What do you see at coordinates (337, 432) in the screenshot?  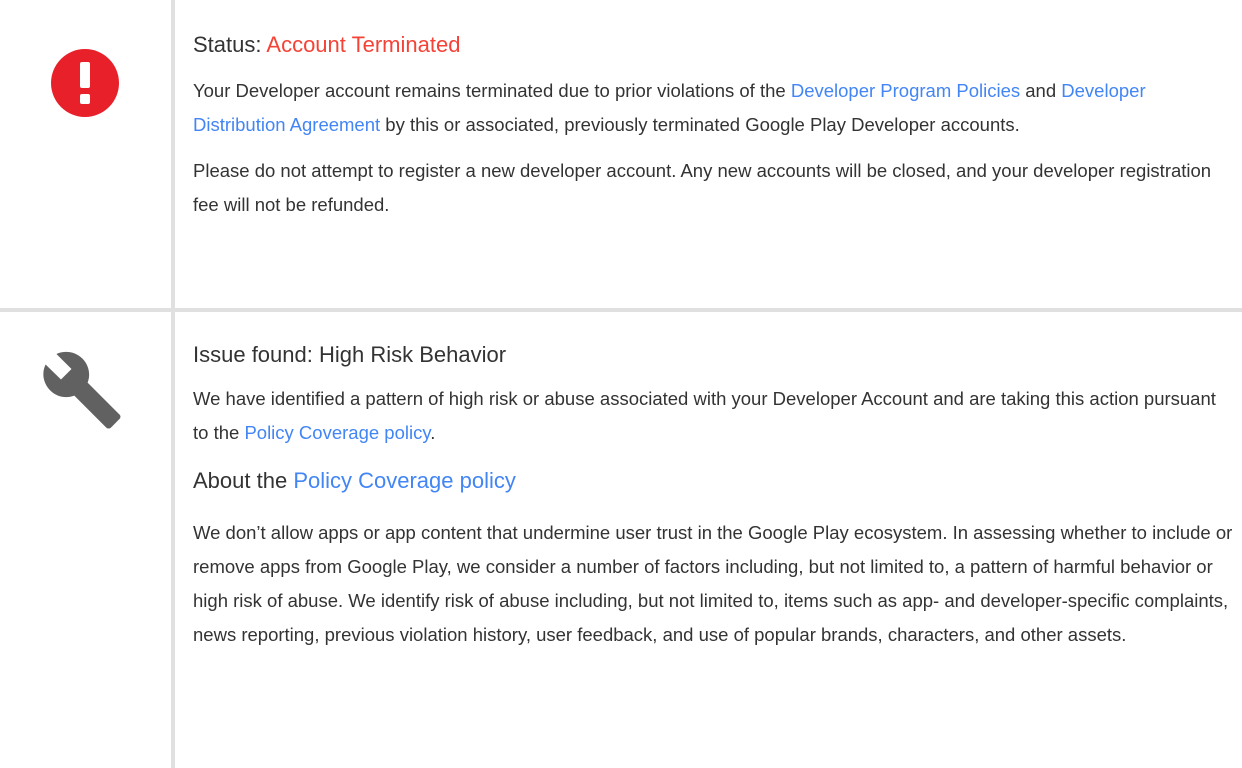 I see `policy-coverage-link: Policy Coverage policy` at bounding box center [337, 432].